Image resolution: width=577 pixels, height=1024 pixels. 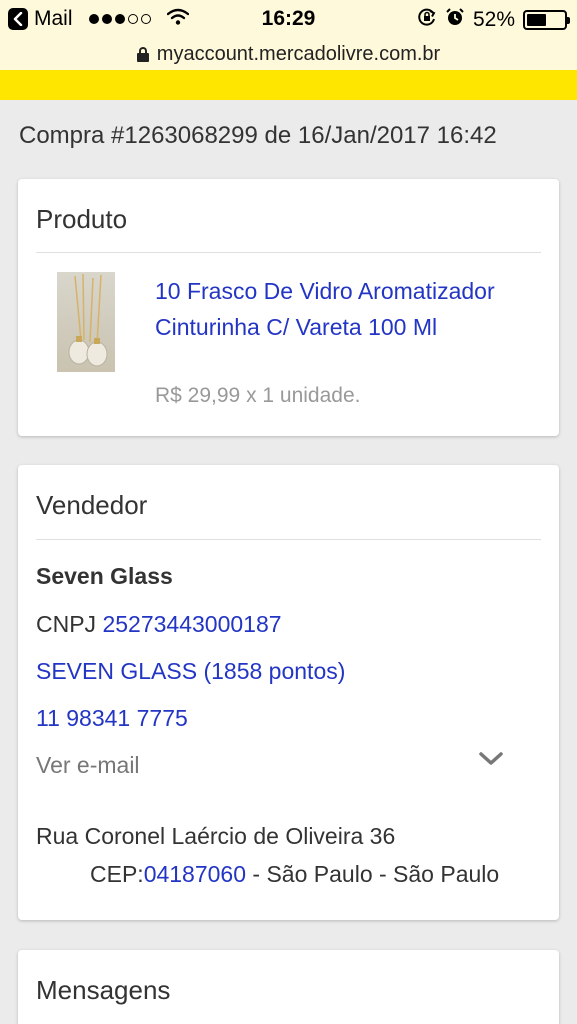 What do you see at coordinates (288, 19) in the screenshot?
I see `status-bar: Mail 16:29 52%` at bounding box center [288, 19].